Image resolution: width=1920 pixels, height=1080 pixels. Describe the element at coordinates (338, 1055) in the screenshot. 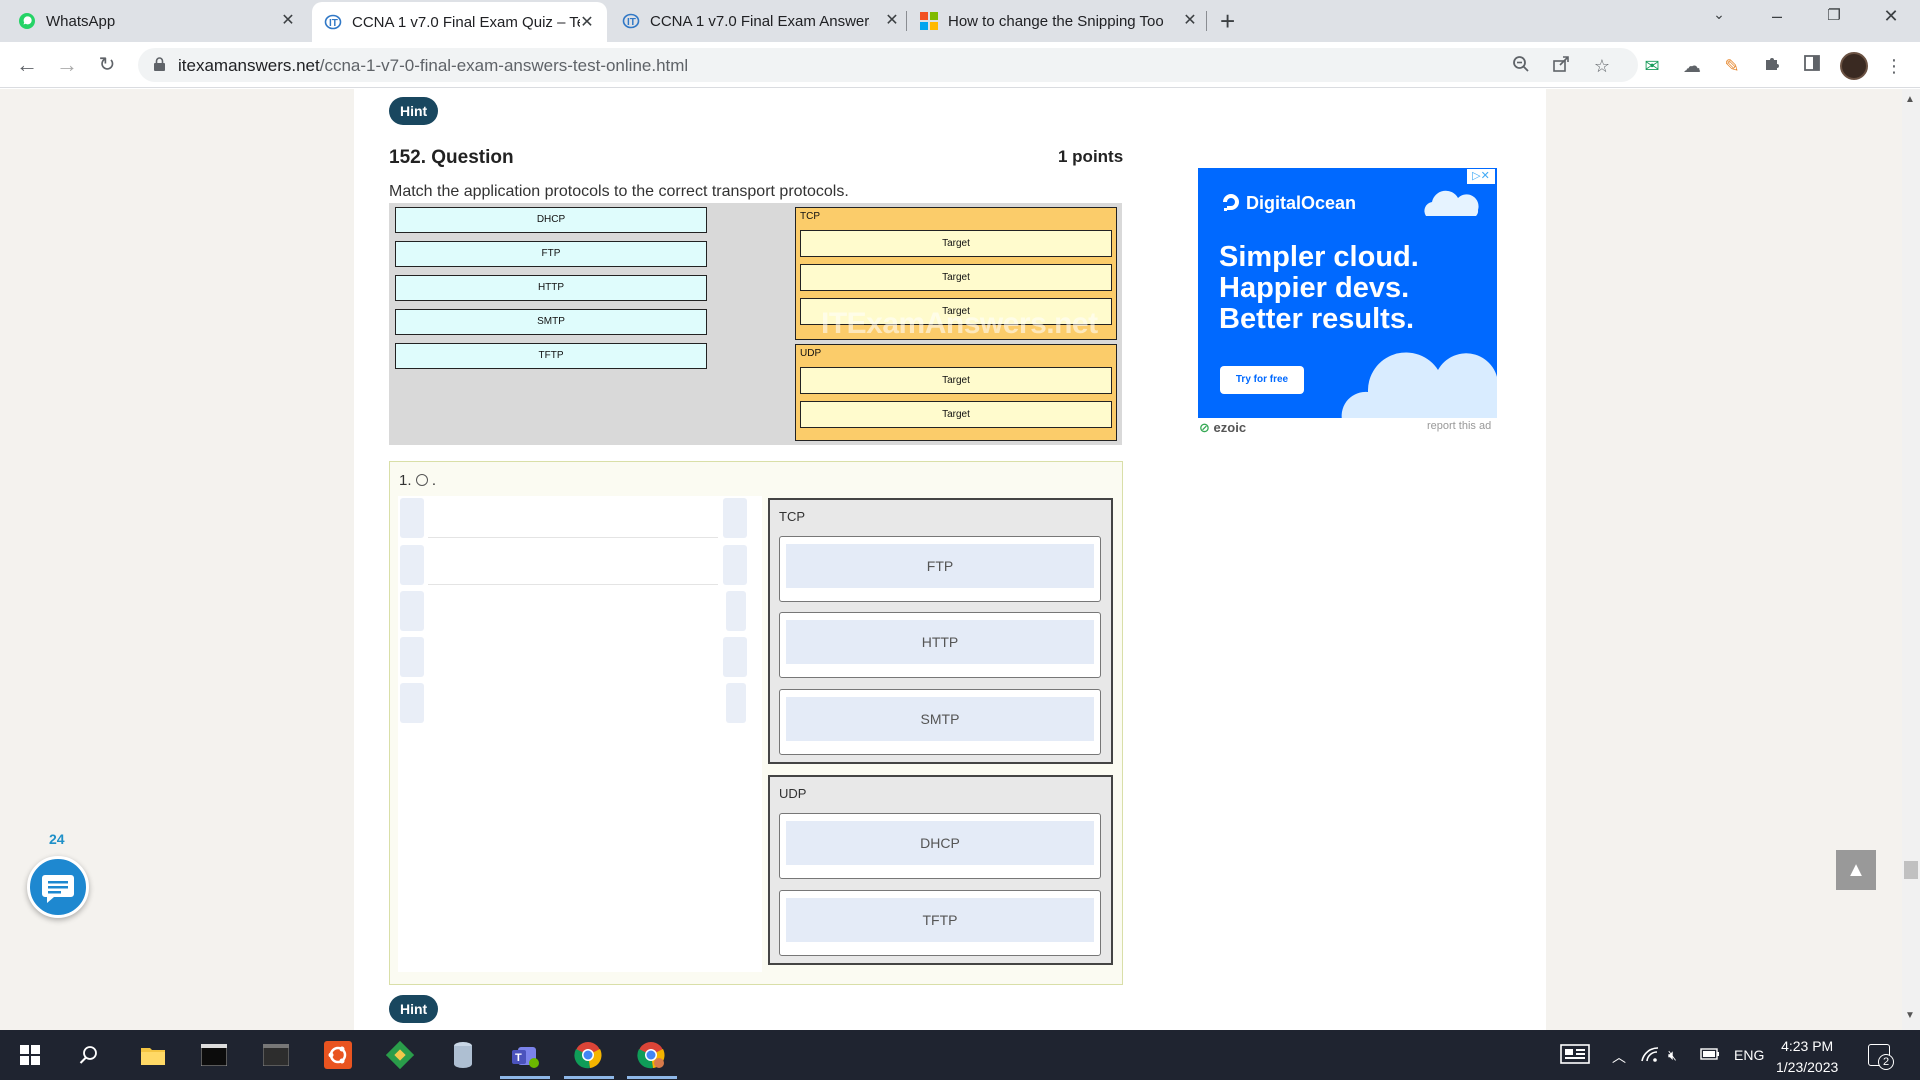

I see `ubuntu-icon` at that location.